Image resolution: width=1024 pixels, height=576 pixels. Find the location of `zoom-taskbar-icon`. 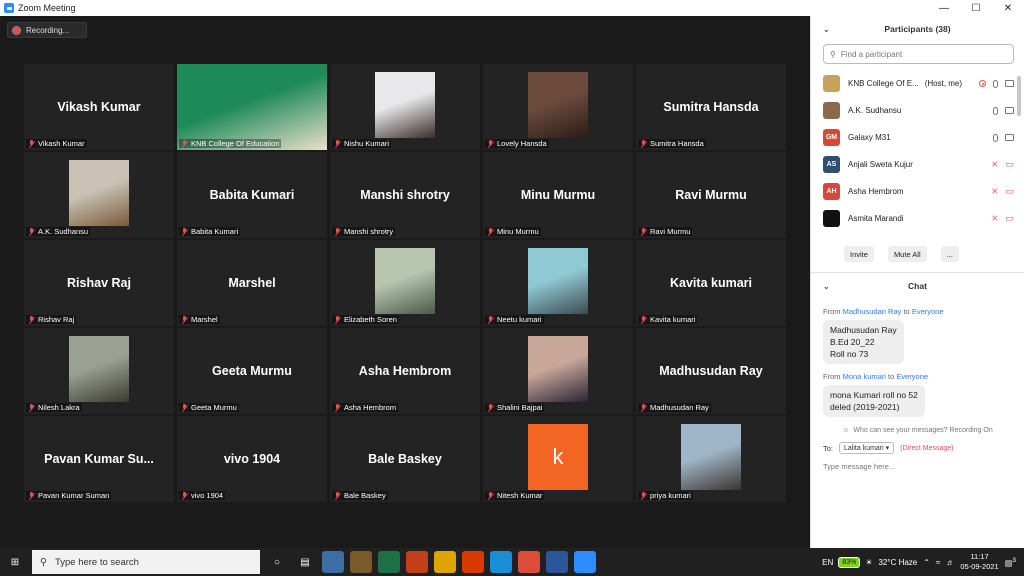

zoom-taskbar-icon is located at coordinates (585, 562).